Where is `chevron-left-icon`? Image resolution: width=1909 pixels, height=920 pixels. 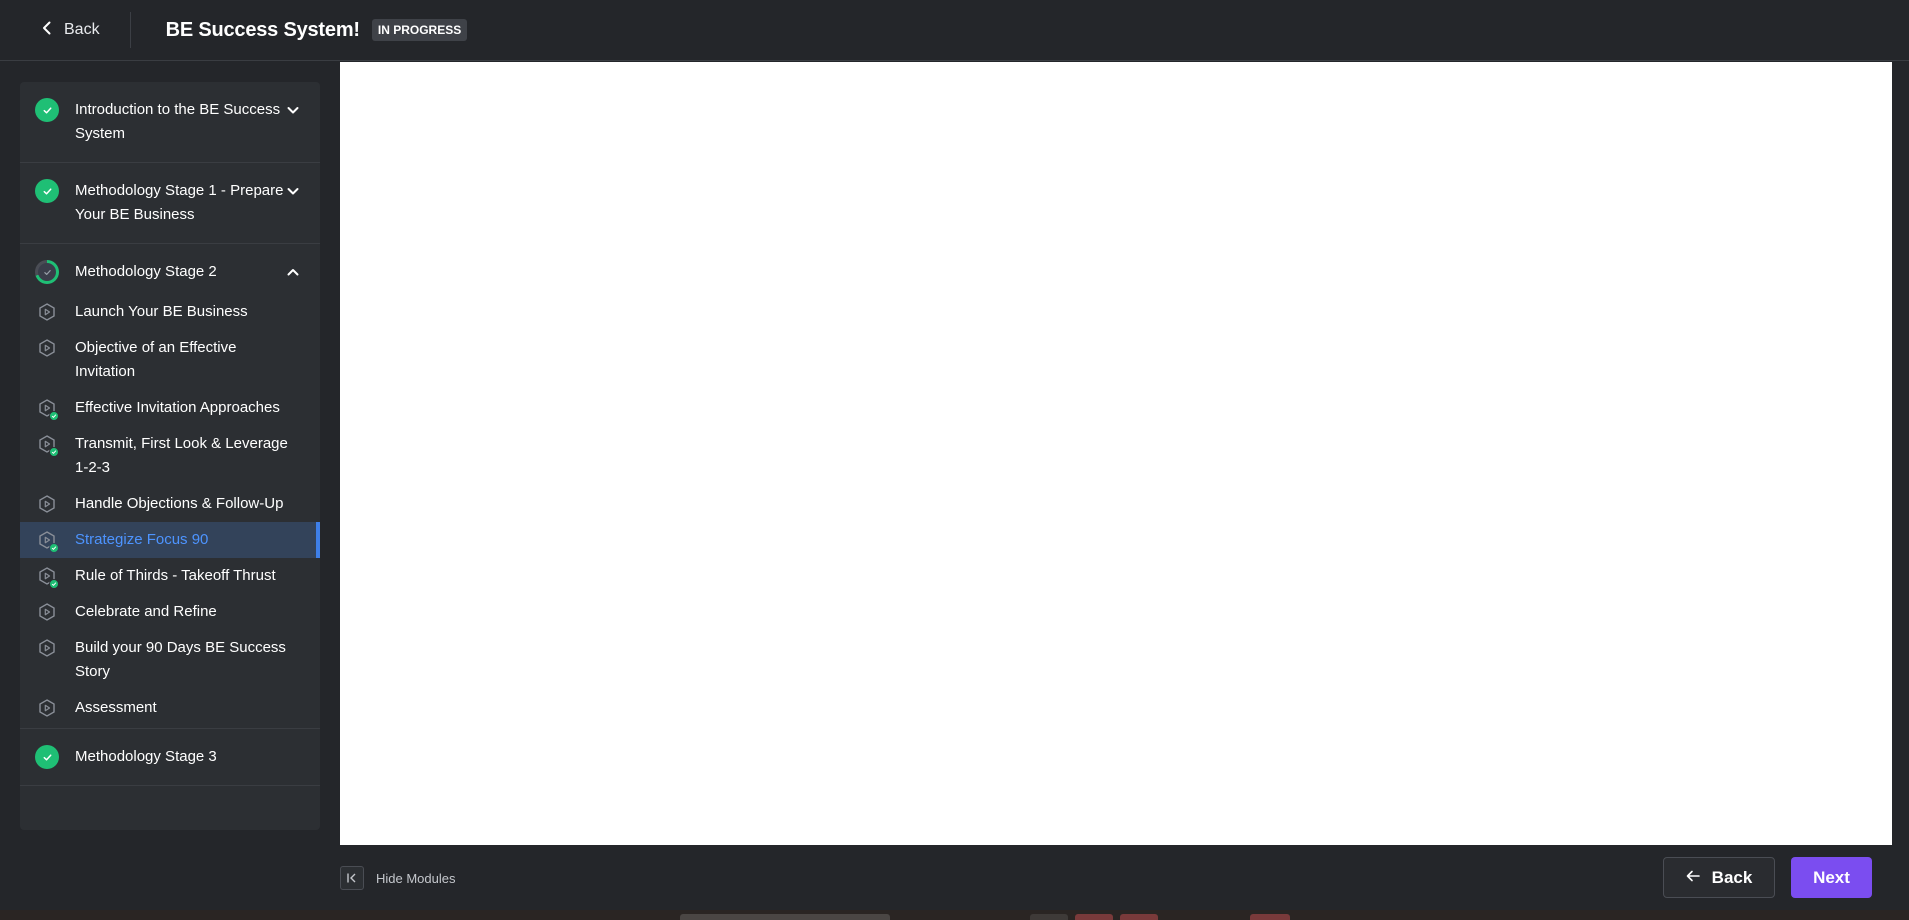
chevron-left-icon is located at coordinates (47, 30).